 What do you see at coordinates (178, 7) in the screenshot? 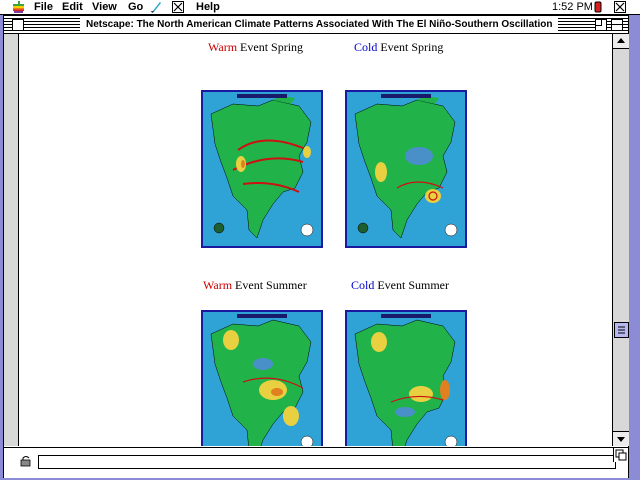
I see `application-icon` at bounding box center [178, 7].